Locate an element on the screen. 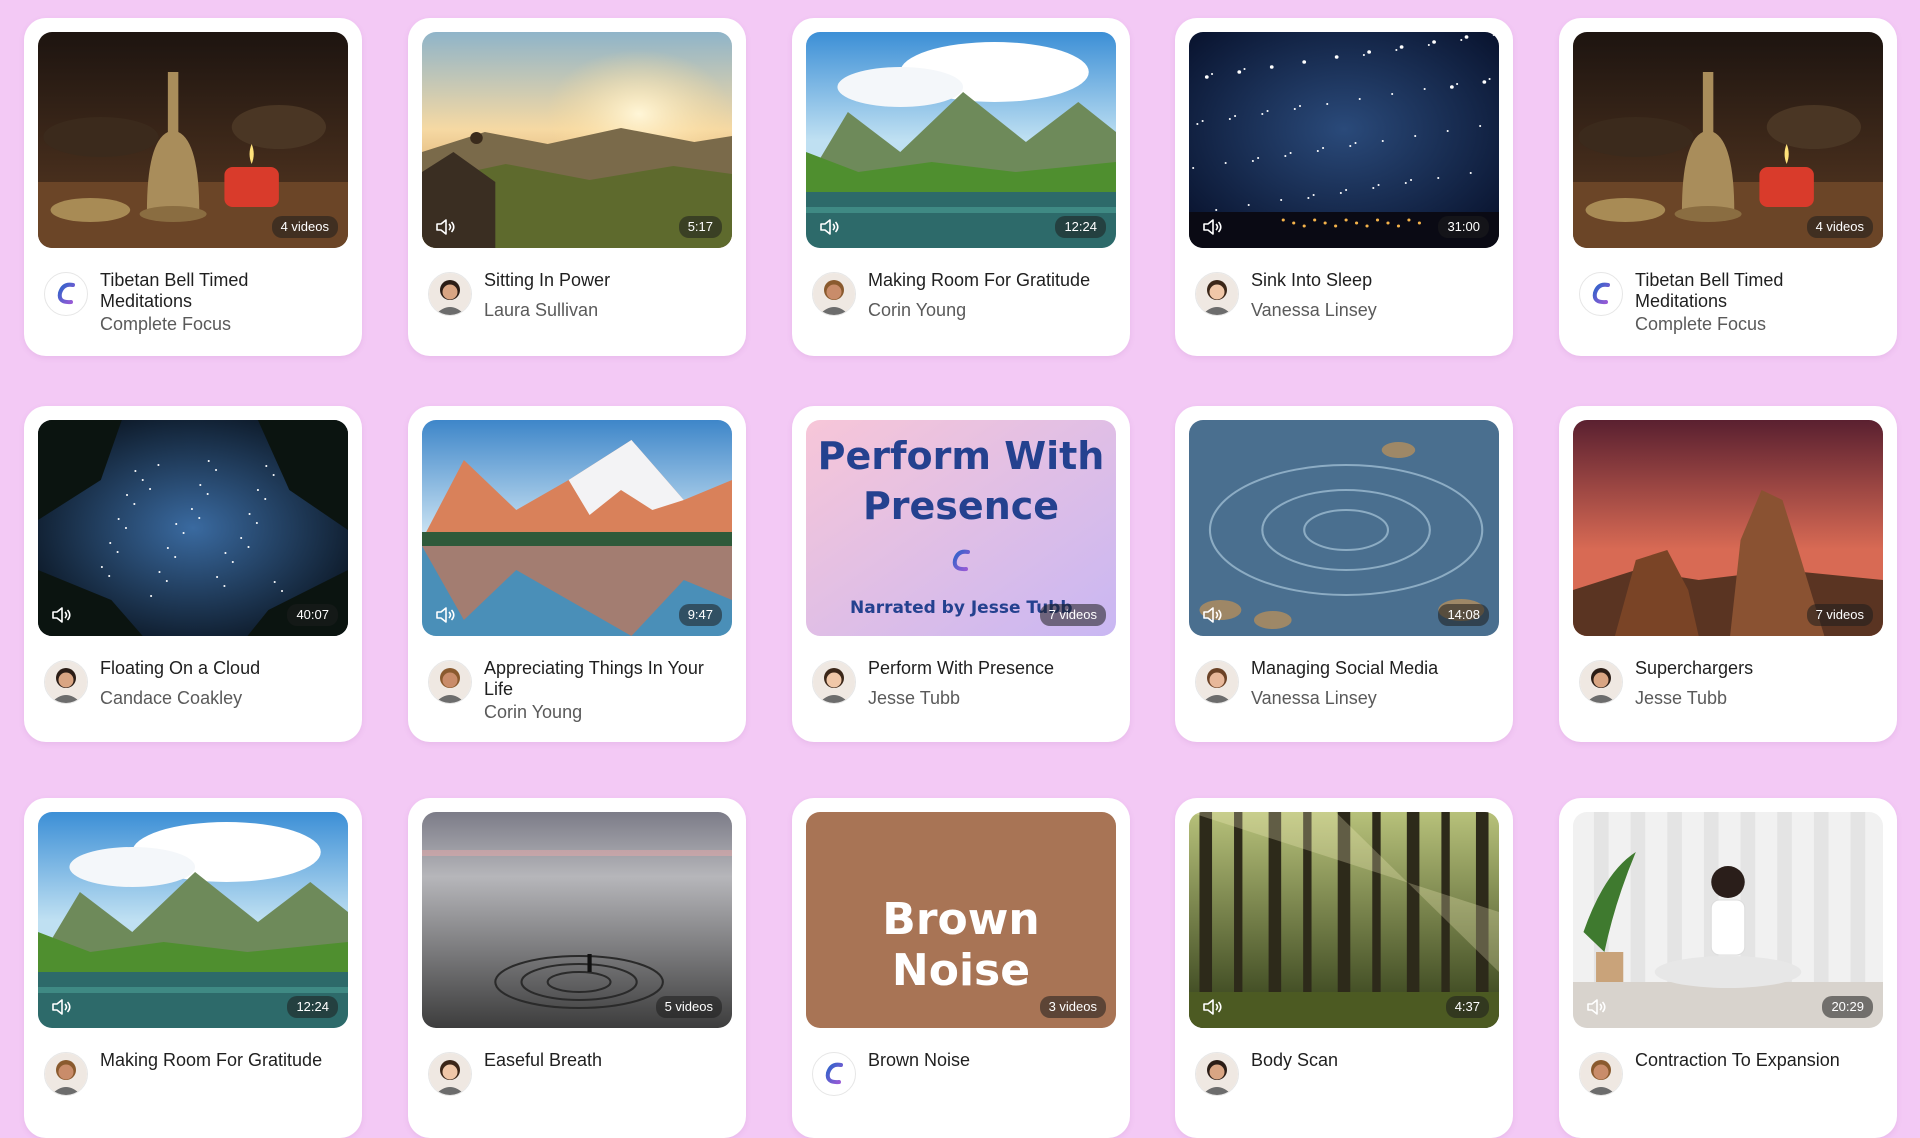  card-thumbnail: 31:00 is located at coordinates (1344, 140).